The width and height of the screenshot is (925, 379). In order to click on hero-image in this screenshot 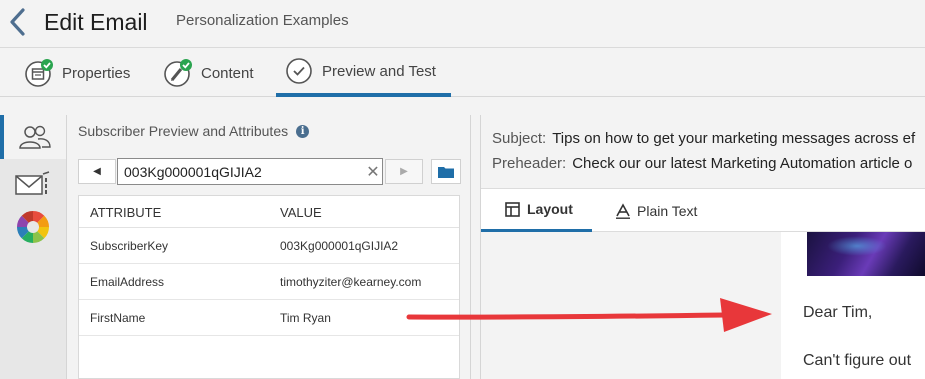, I will do `click(866, 254)`.